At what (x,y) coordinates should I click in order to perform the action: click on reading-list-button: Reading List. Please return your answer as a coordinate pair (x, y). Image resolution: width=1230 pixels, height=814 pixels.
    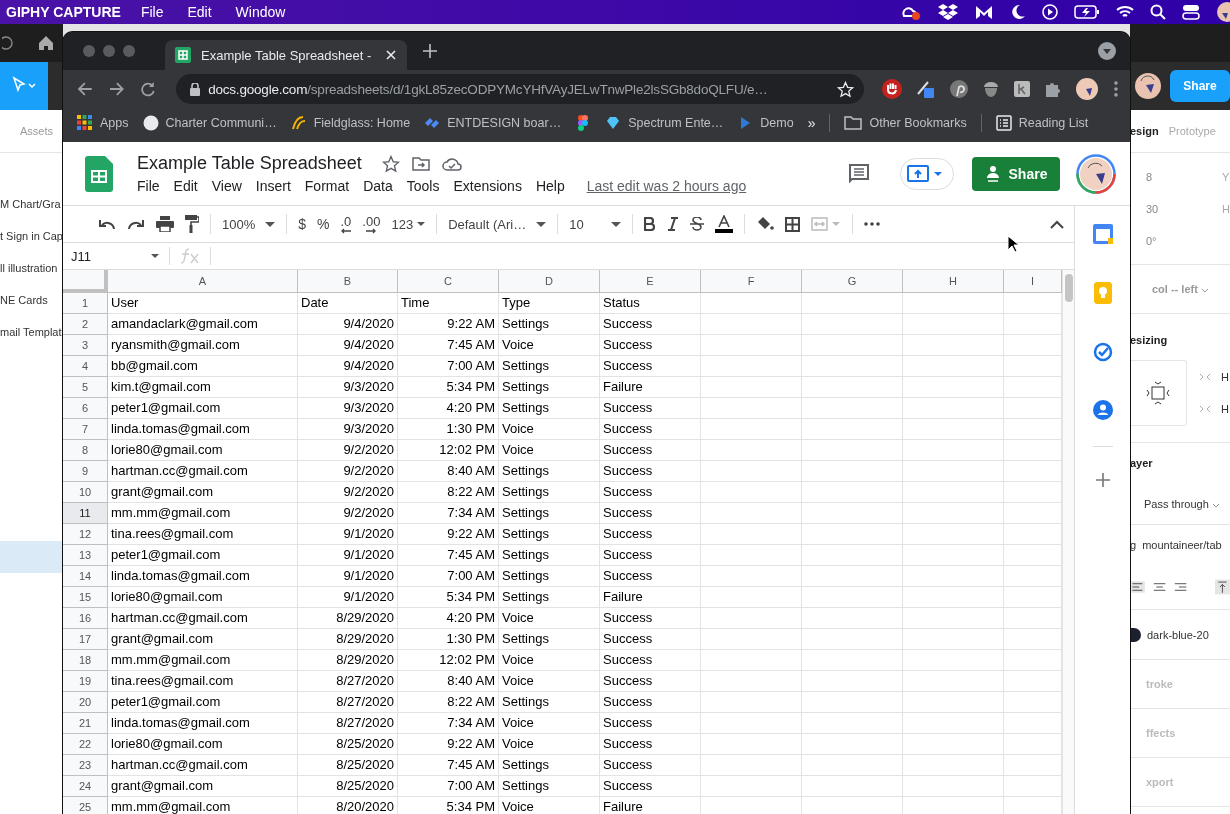
    Looking at the image, I should click on (1042, 123).